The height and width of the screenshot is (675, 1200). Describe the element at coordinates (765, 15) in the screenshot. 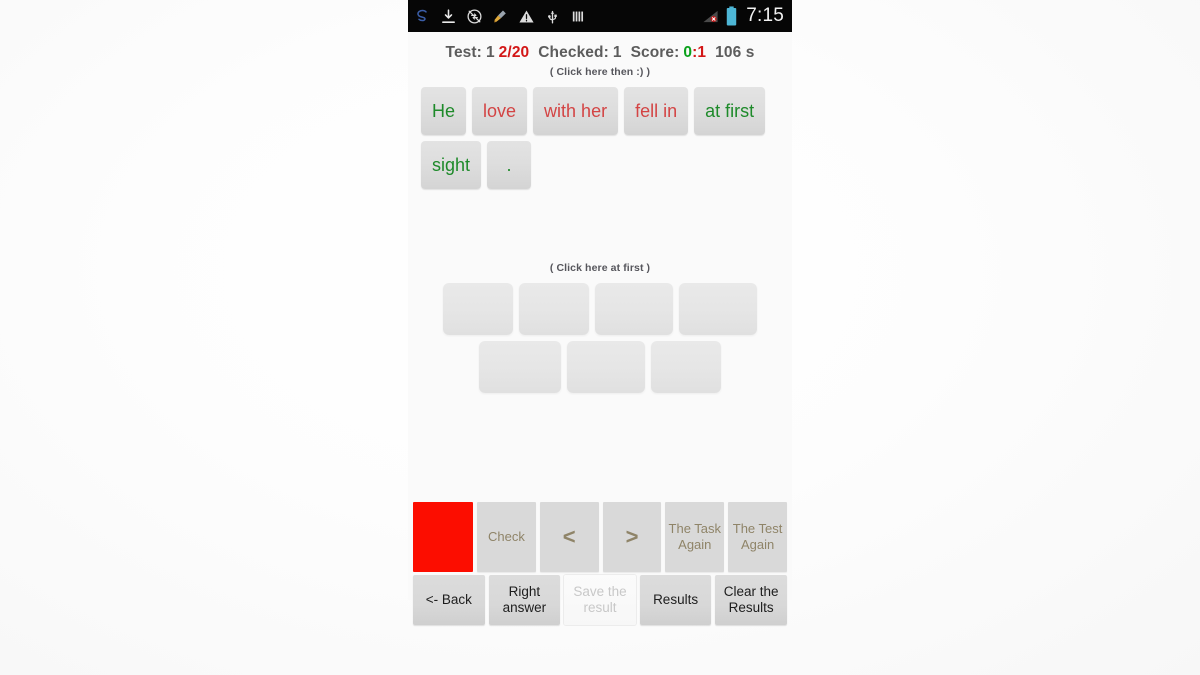

I see `status-bar-clock: 7:15` at that location.